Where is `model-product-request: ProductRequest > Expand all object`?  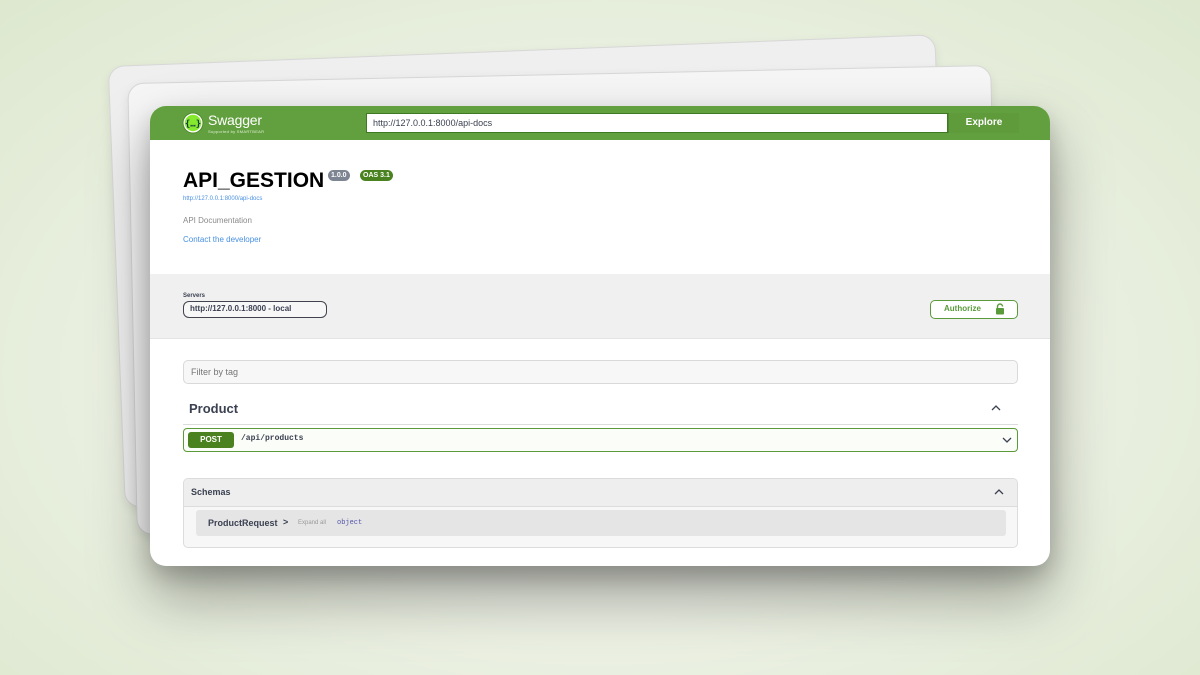
model-product-request: ProductRequest > Expand all object is located at coordinates (601, 523).